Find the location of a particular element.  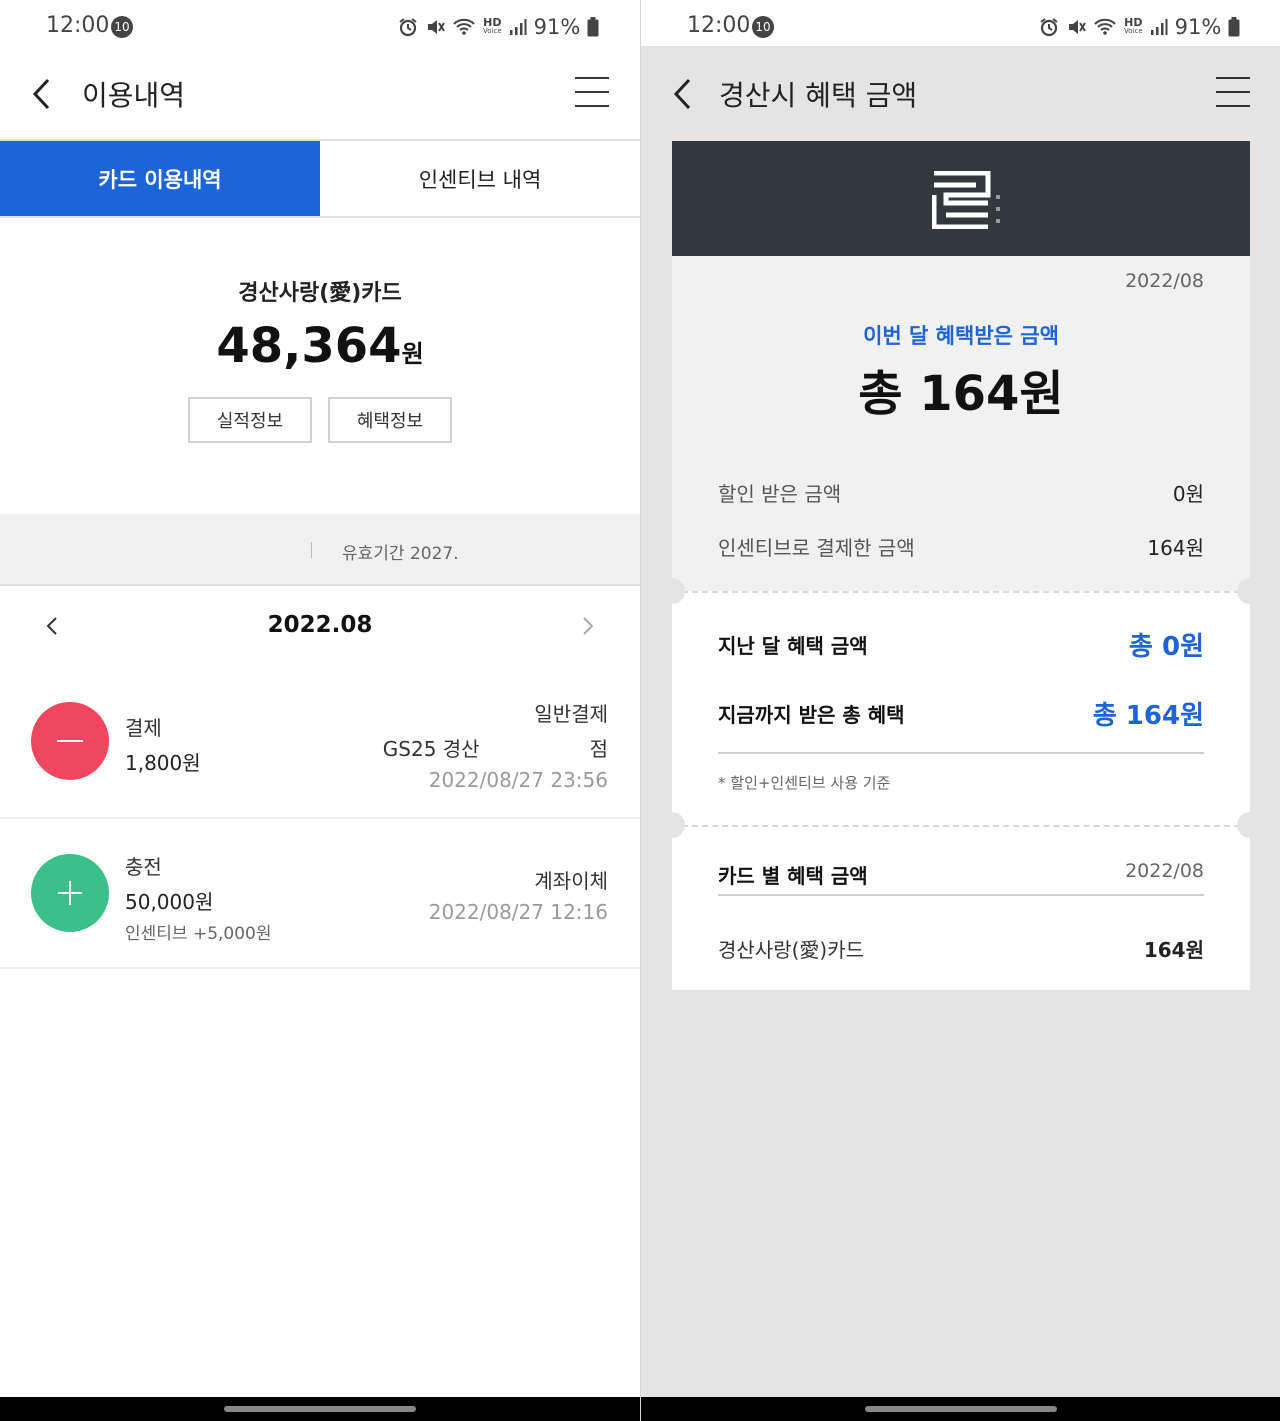

app-bar: 이용내역 is located at coordinates (320, 93).